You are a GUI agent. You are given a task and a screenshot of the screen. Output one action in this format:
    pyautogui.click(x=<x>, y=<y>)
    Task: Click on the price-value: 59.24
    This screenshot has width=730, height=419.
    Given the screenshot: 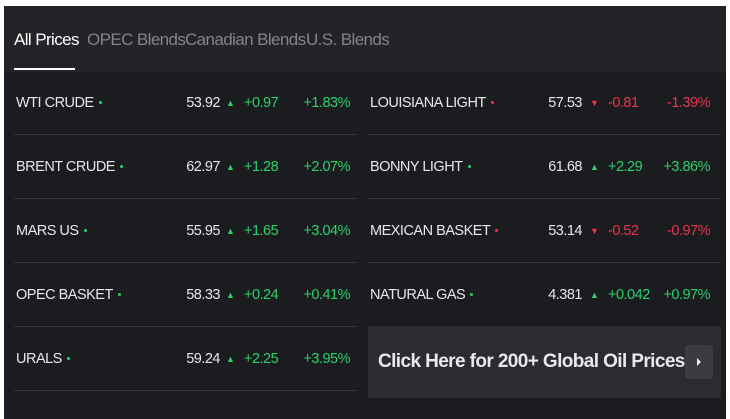 What is the action you would take?
    pyautogui.click(x=203, y=359)
    